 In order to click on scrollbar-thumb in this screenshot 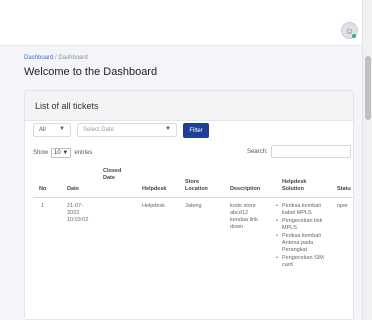, I will do `click(368, 88)`.